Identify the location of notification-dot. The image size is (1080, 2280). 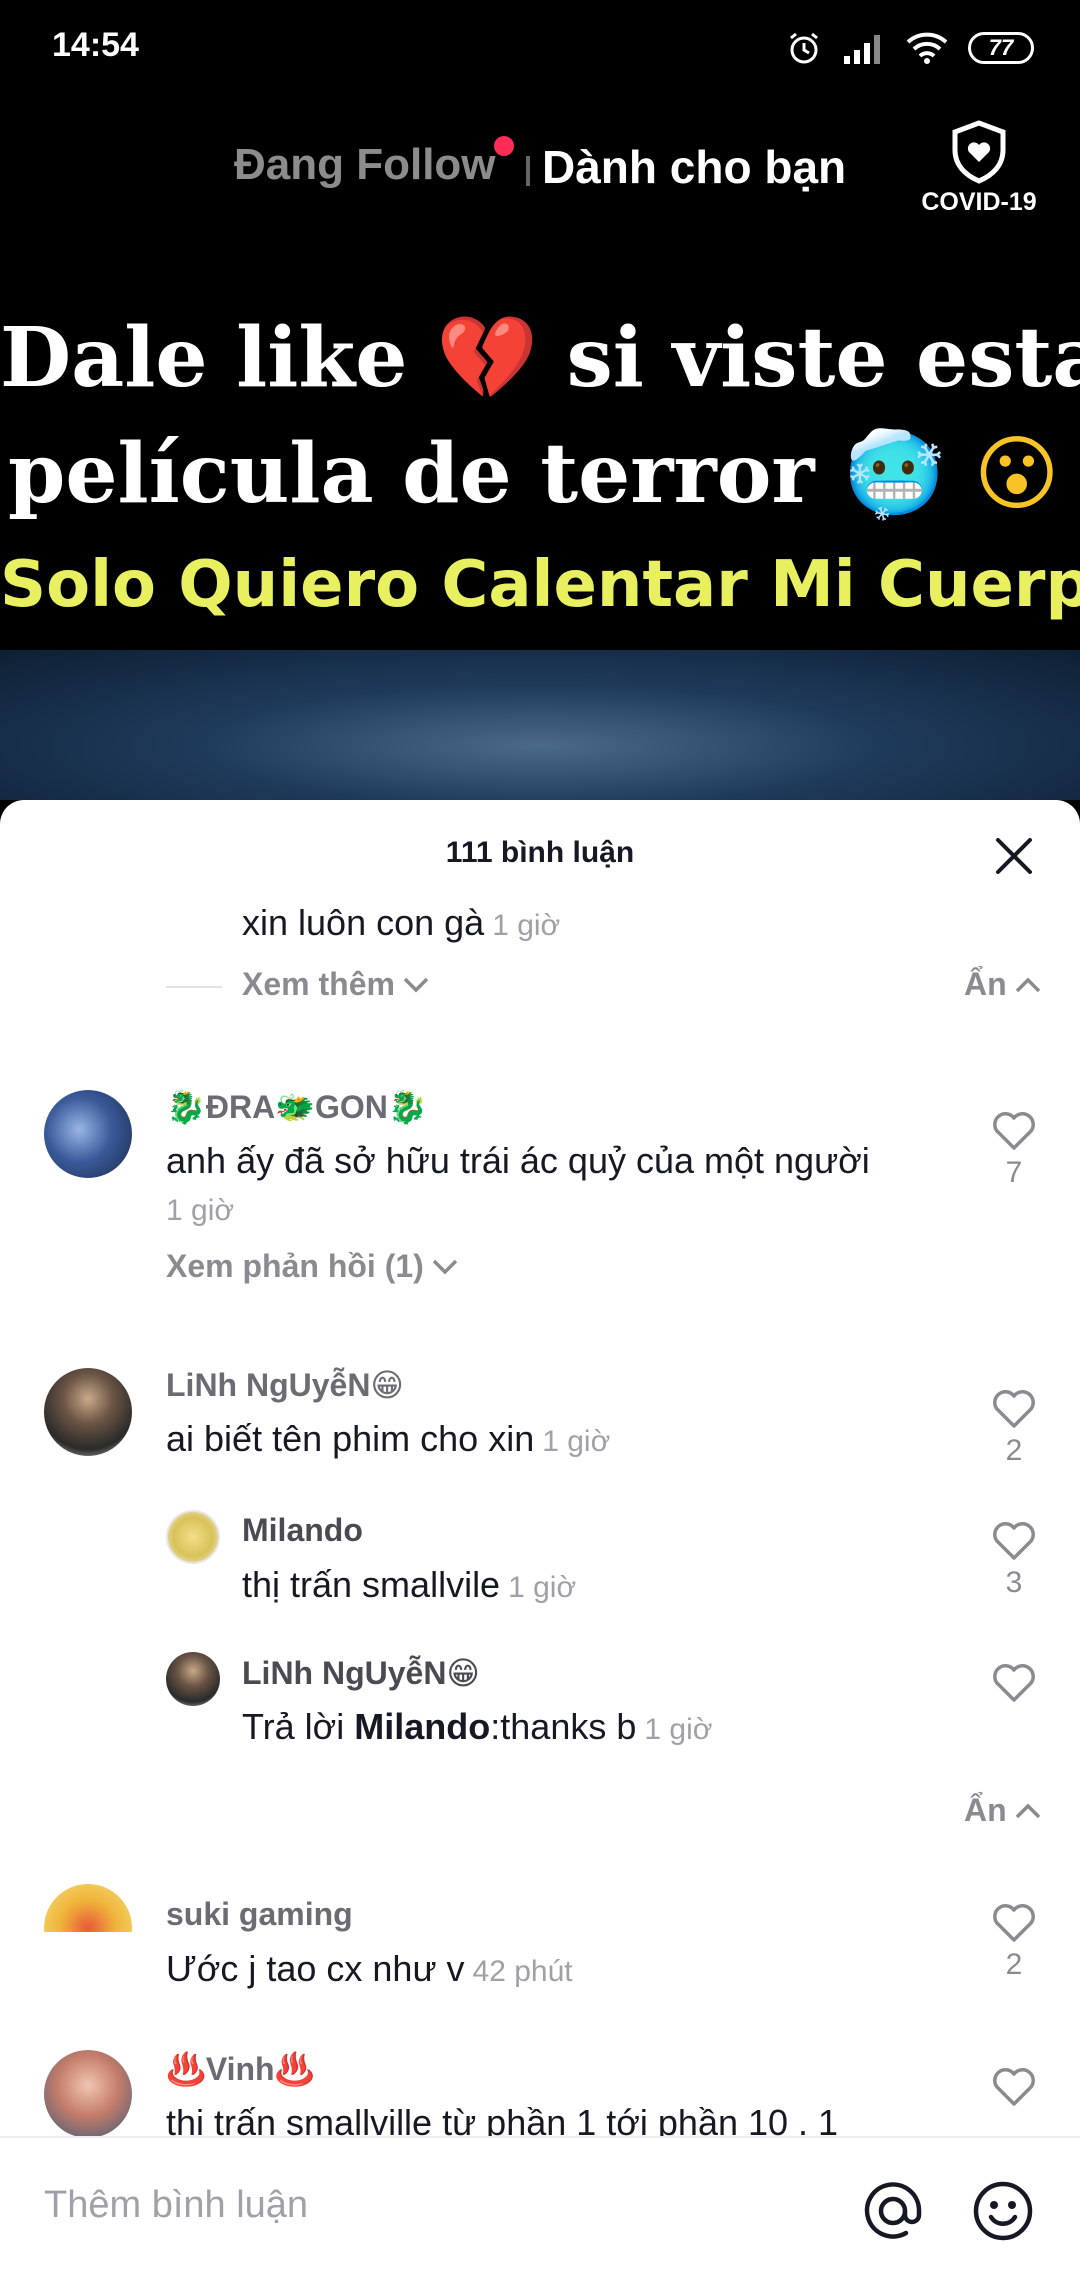
(504, 146).